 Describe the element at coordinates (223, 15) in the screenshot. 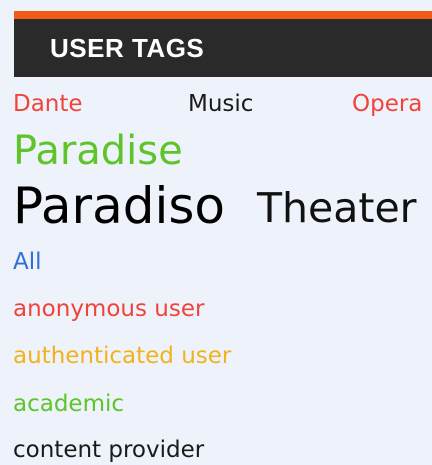

I see `accent-bar` at that location.